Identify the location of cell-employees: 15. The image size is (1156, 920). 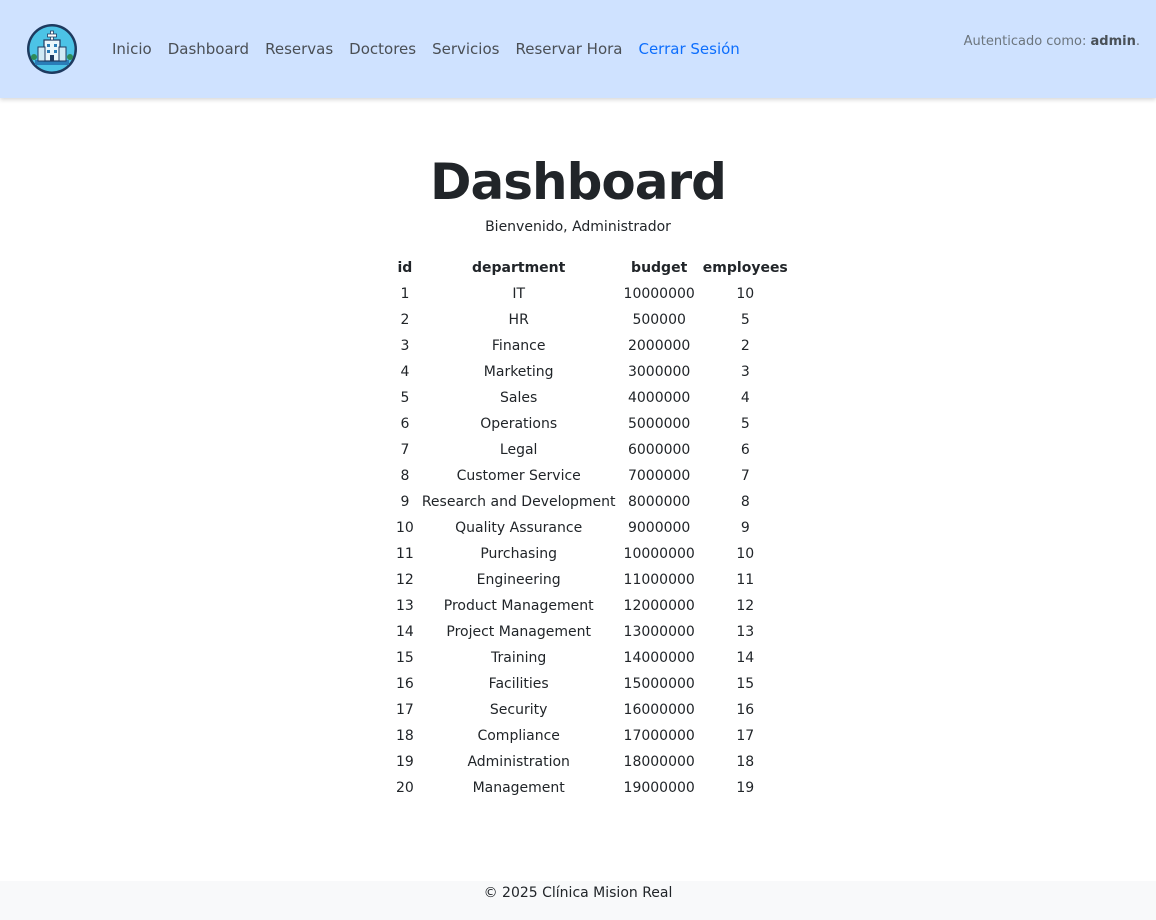
(745, 684).